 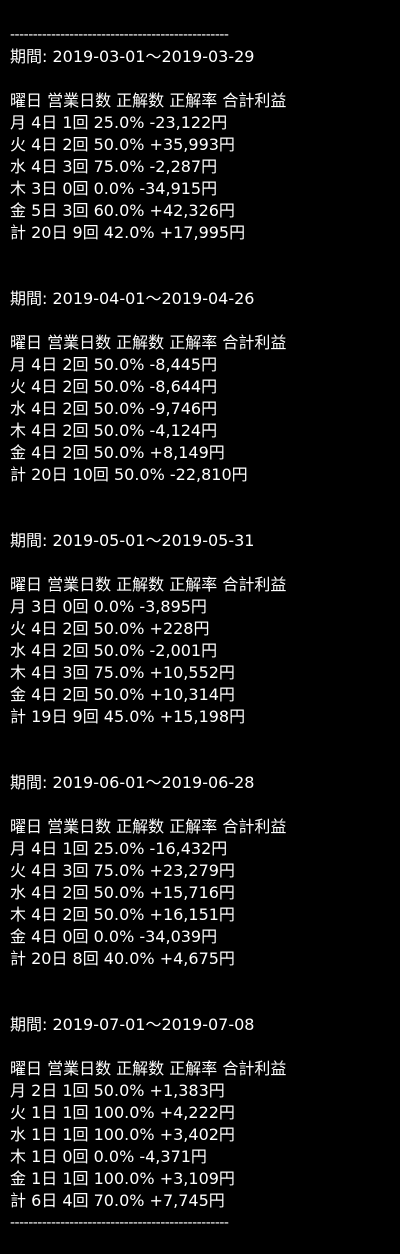 What do you see at coordinates (119, 122) in the screenshot?
I see `row-monday: 月 4日 1回 25.0% -23,122円` at bounding box center [119, 122].